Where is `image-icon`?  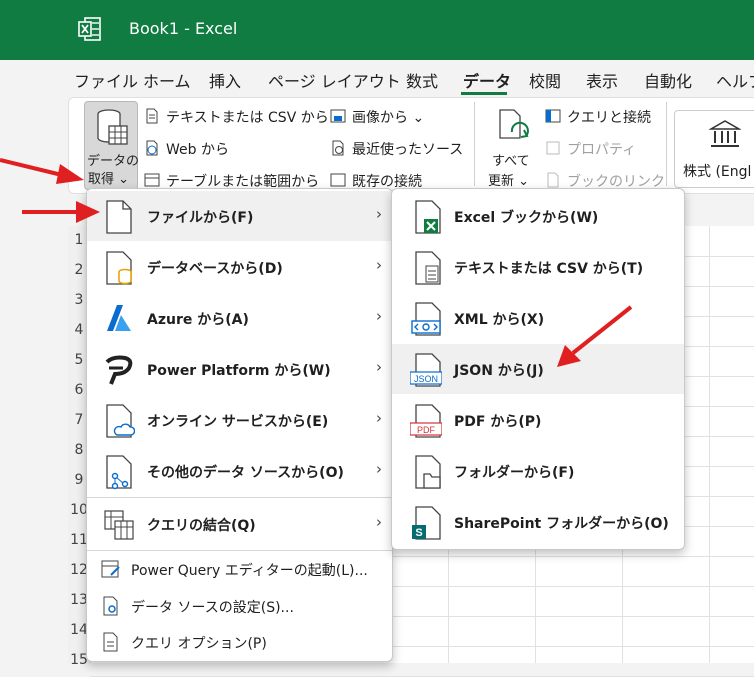
image-icon is located at coordinates (338, 116).